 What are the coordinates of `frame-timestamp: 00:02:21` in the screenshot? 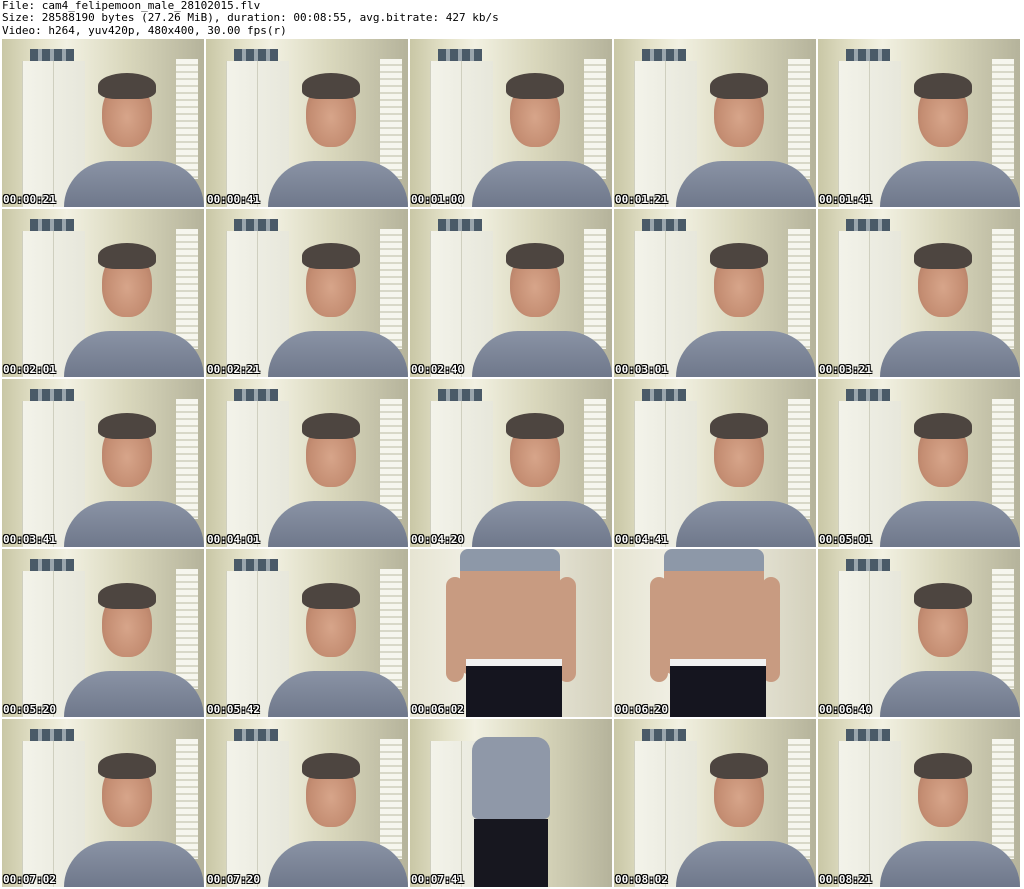 It's located at (233, 369).